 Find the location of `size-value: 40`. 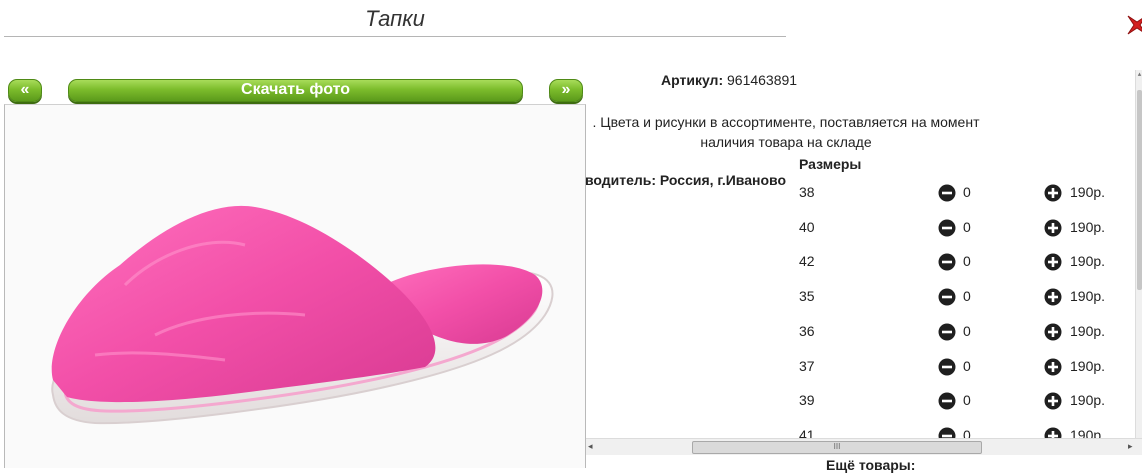

size-value: 40 is located at coordinates (807, 226).